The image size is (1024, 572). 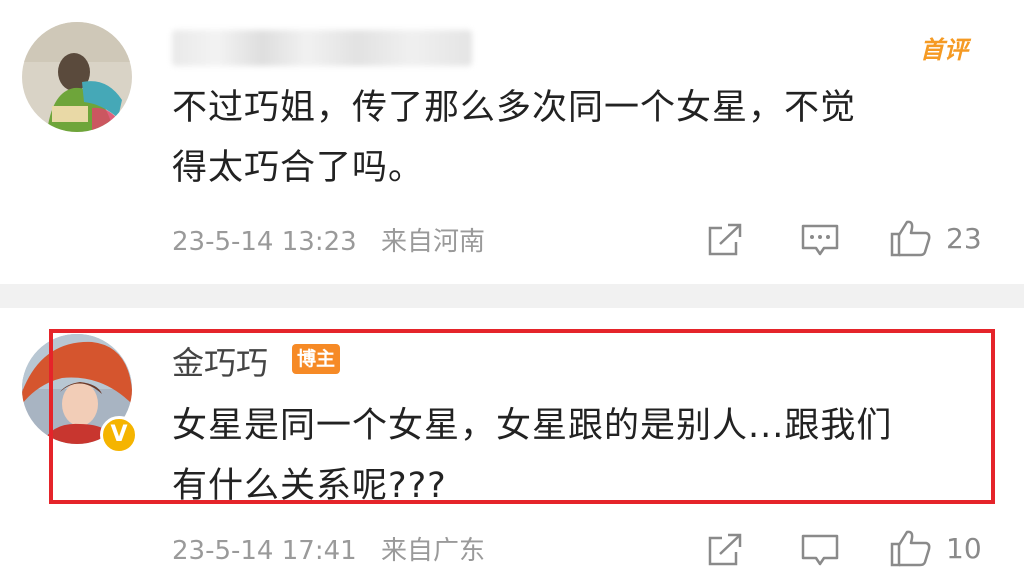 What do you see at coordinates (432, 551) in the screenshot?
I see `comment-location: 来自广东` at bounding box center [432, 551].